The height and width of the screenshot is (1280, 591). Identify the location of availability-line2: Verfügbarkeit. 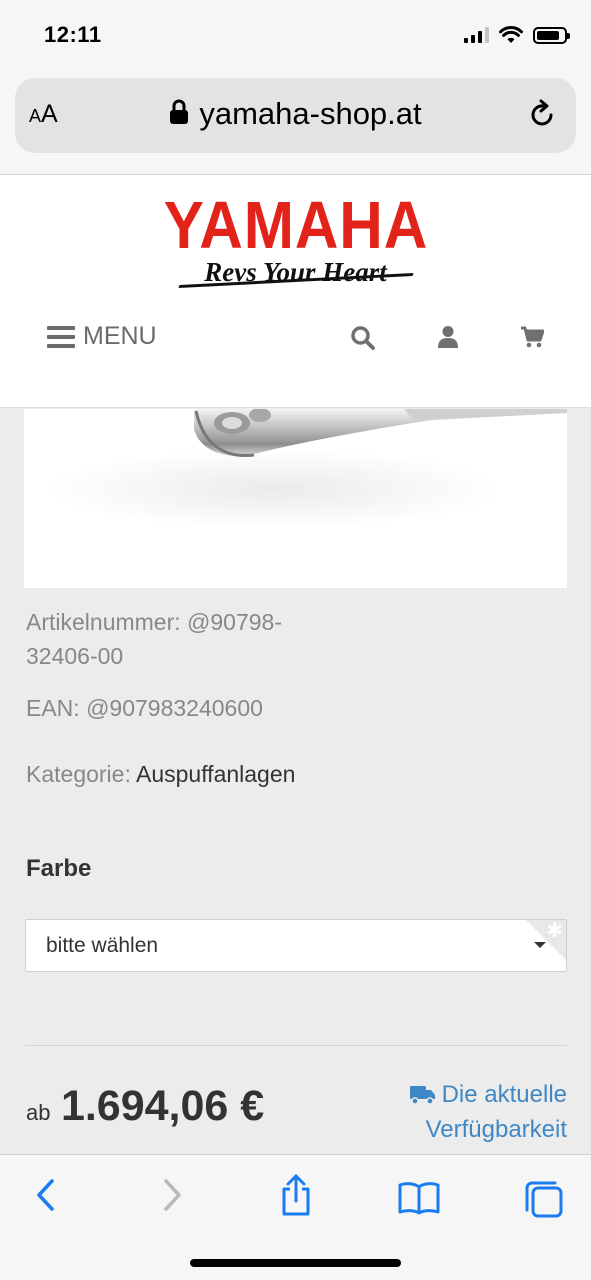
(496, 1129).